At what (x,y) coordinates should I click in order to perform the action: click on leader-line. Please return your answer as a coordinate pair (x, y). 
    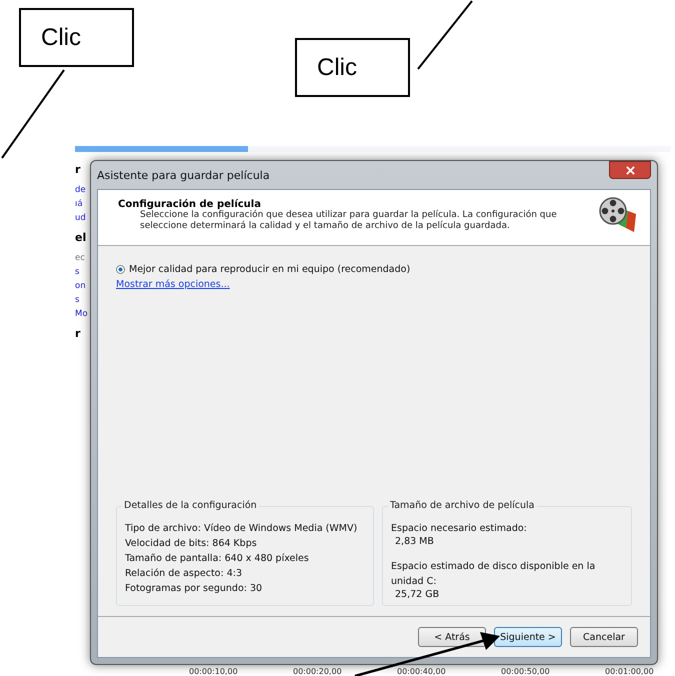
    Looking at the image, I should click on (445, 35).